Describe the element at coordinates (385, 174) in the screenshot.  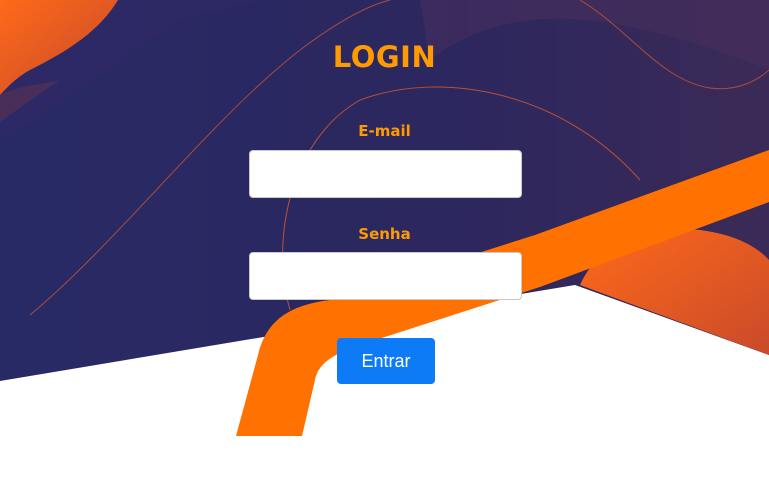
I see `email-field` at that location.